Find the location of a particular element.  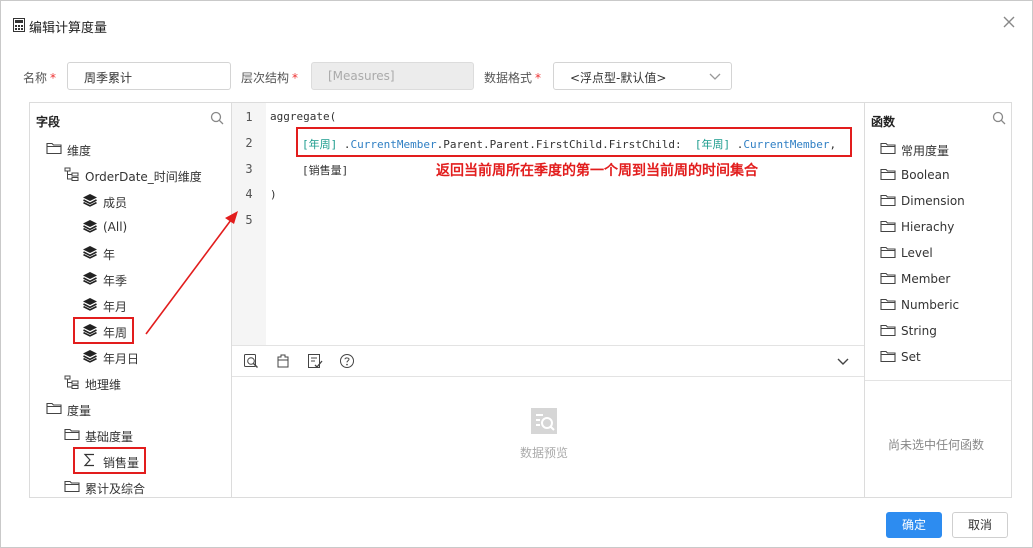

format-select-value: <浮点型-默认值> is located at coordinates (618, 78).